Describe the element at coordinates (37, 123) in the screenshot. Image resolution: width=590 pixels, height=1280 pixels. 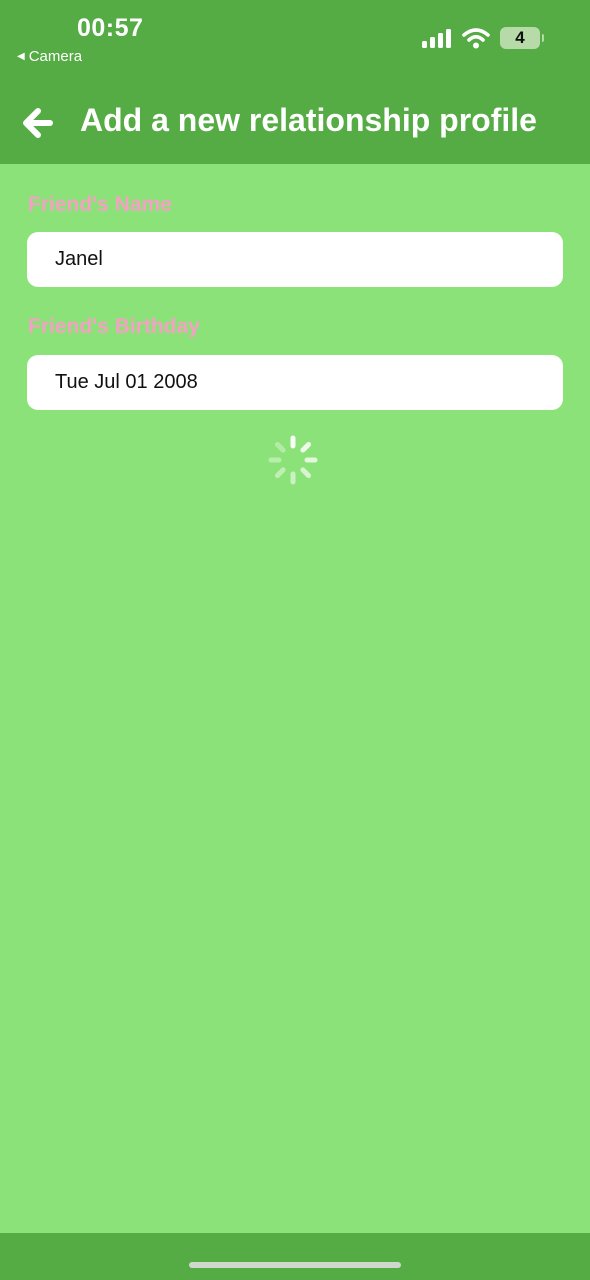
I see `back-arrow-icon` at that location.